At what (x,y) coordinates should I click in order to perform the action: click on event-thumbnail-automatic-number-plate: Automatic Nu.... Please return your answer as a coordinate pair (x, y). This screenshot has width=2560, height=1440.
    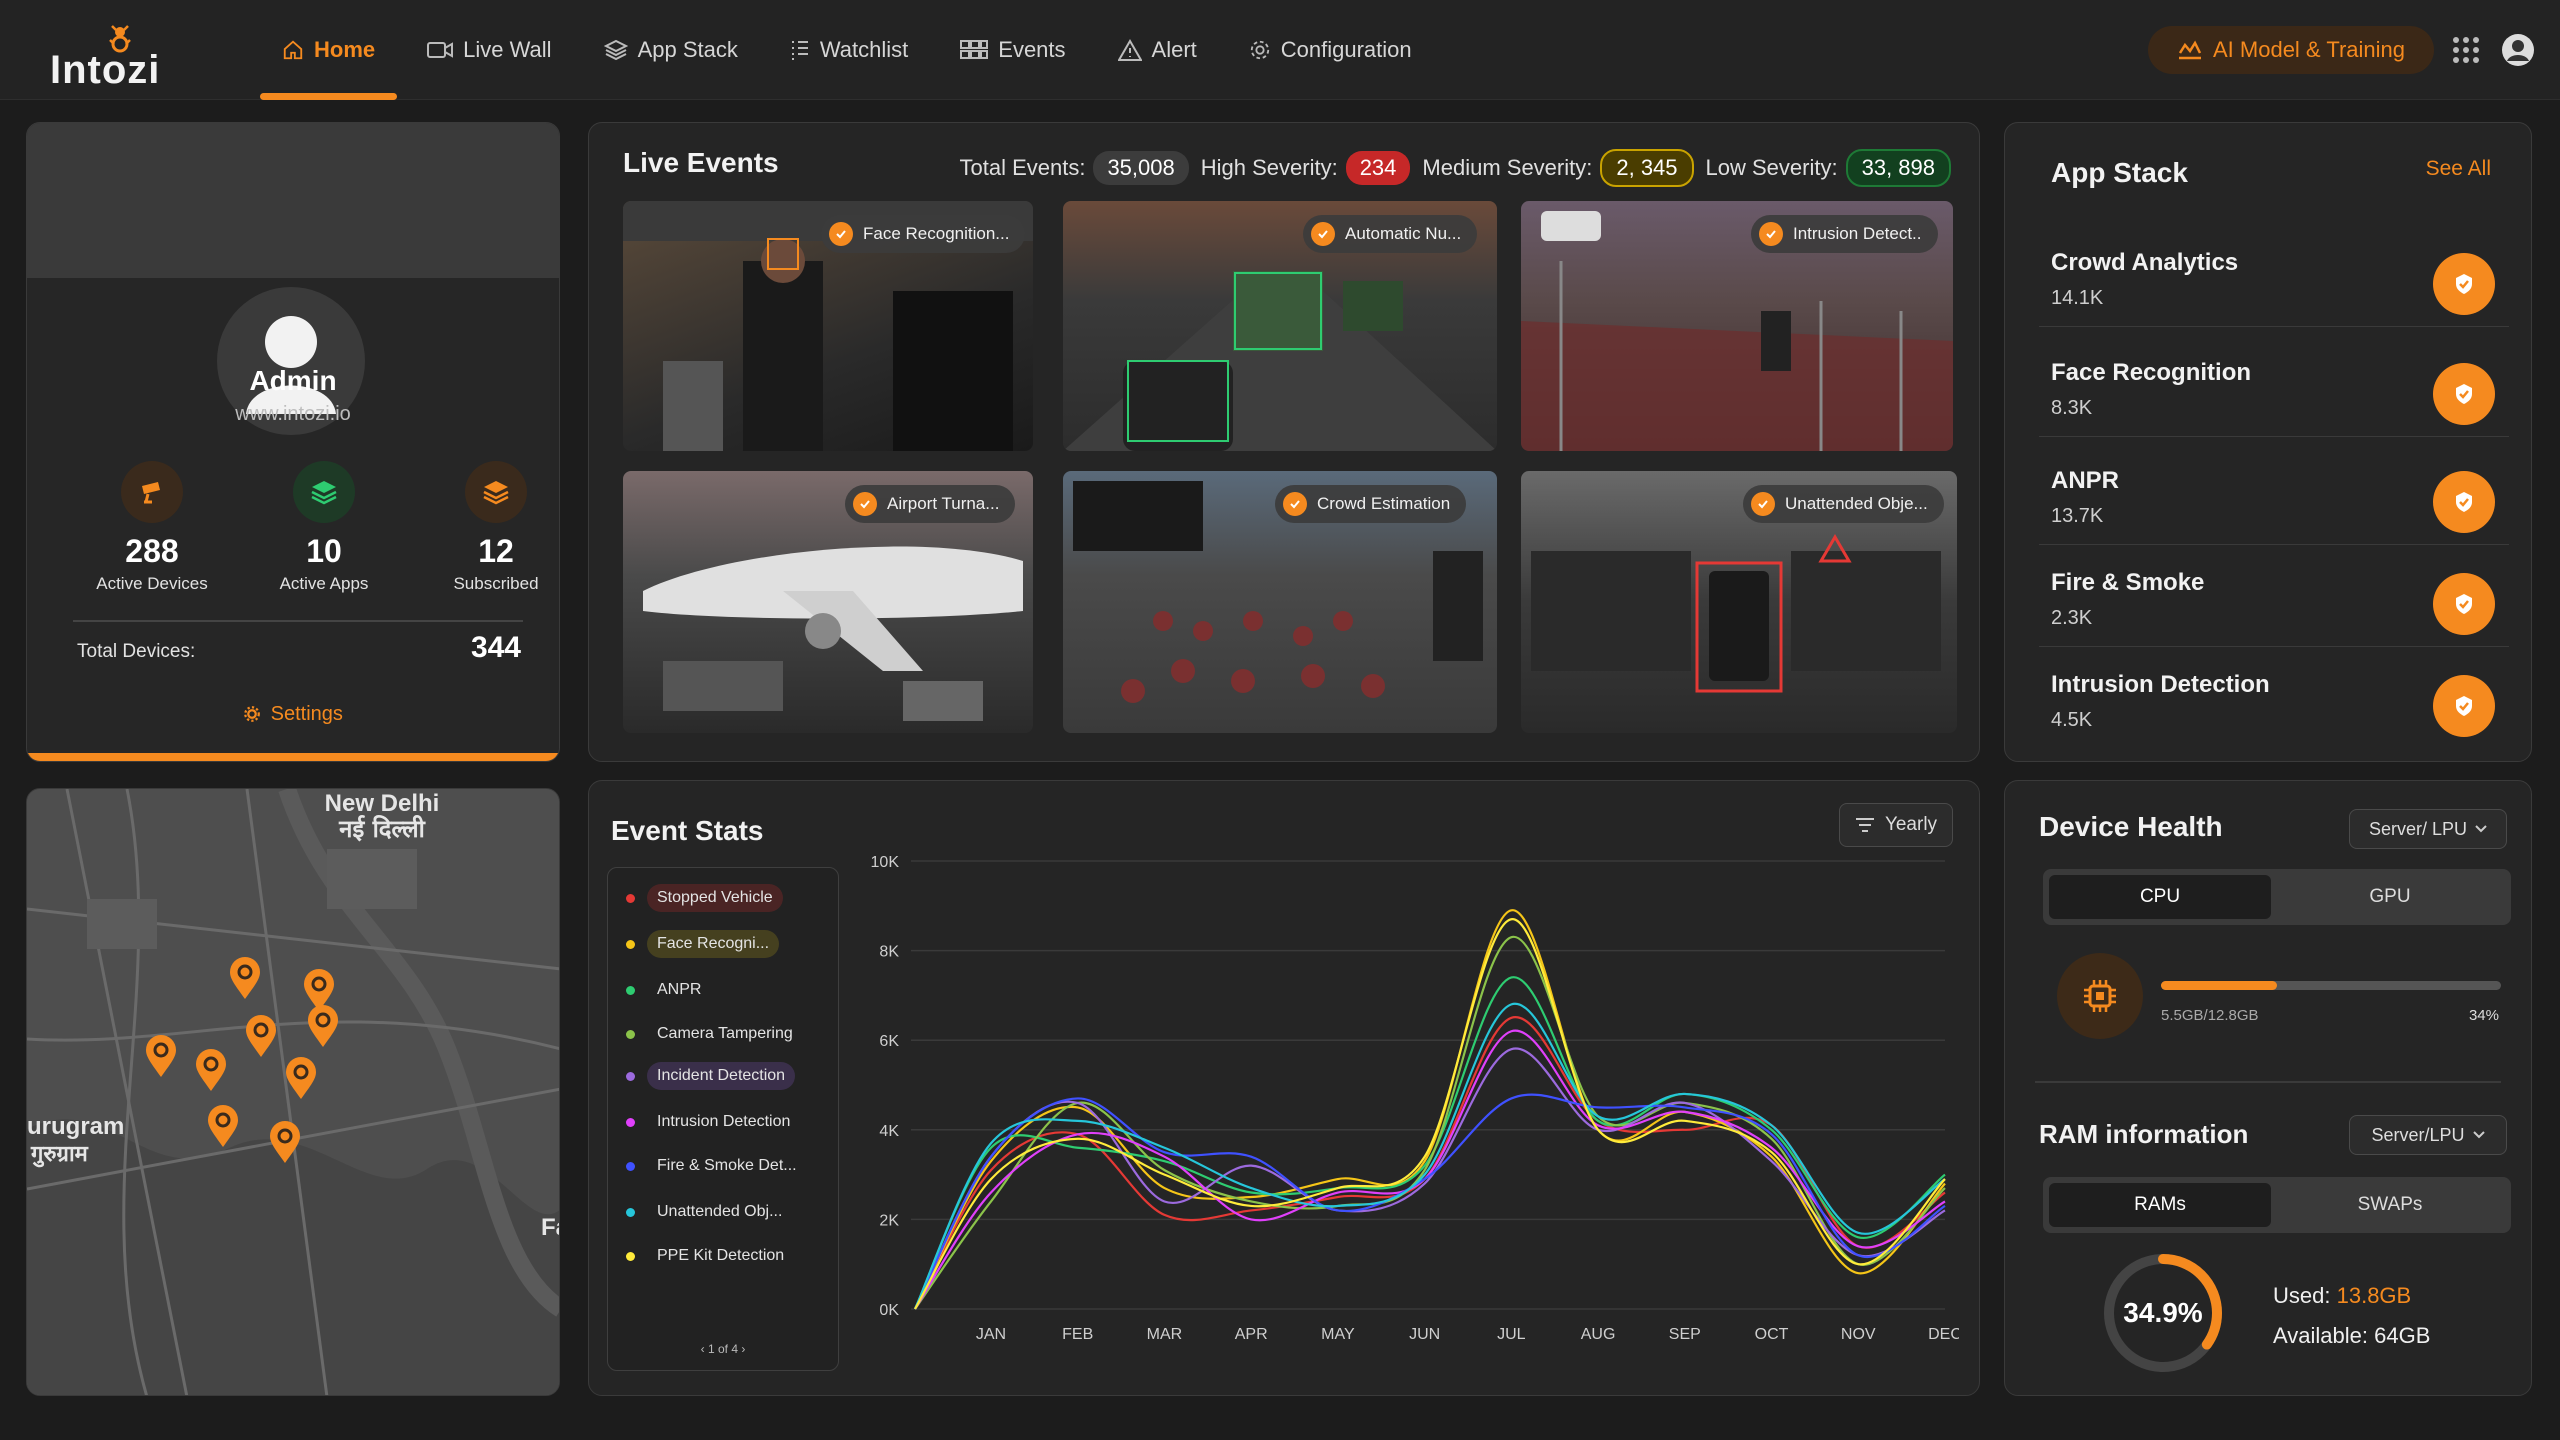
    Looking at the image, I should click on (1280, 326).